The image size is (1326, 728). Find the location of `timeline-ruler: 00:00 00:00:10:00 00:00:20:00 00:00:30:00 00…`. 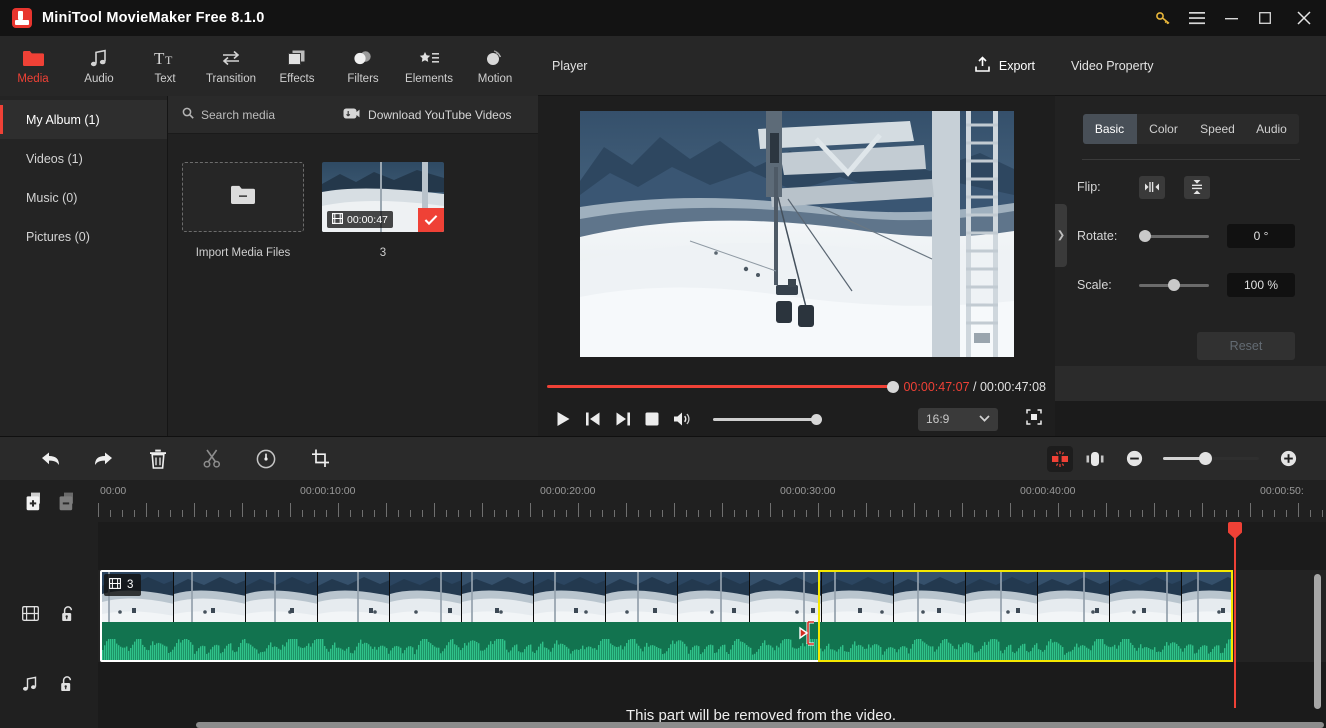

timeline-ruler: 00:00 00:00:10:00 00:00:20:00 00:00:30:00 00… is located at coordinates (663, 501).